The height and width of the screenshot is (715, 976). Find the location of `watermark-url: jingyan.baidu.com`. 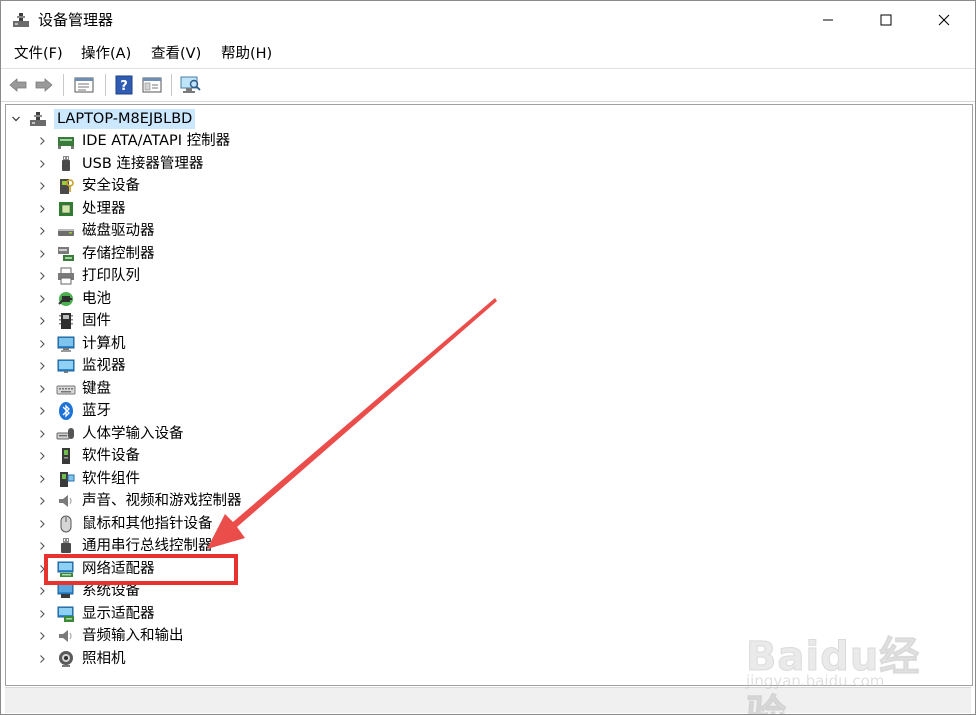

watermark-url: jingyan.baidu.com is located at coordinates (815, 681).